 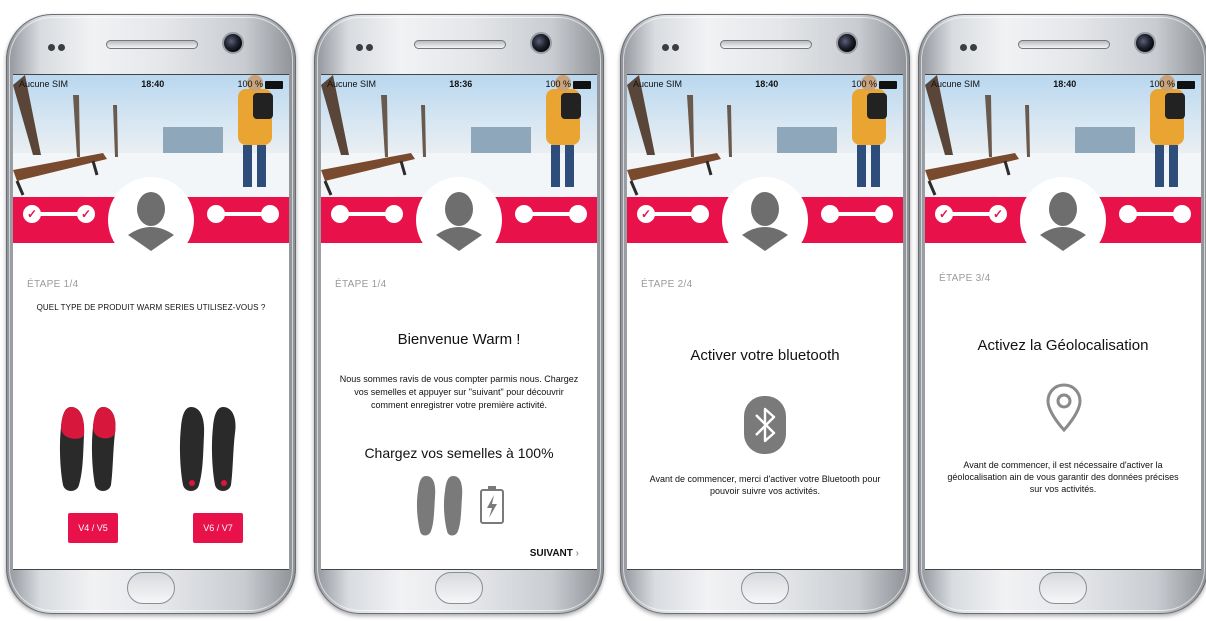 I want to click on product-v4-v5-button: V4 / V5, so click(x=93, y=528).